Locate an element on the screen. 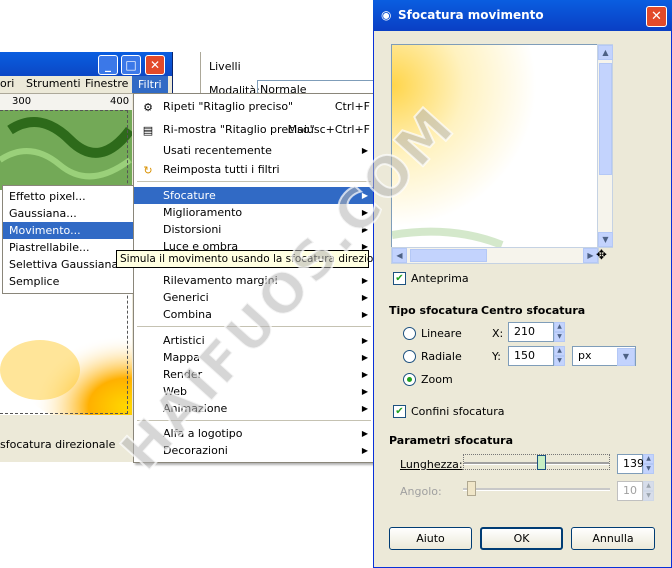 Image resolution: width=672 pixels, height=568 pixels. preview-horizontal-scrollbar: ◀ ▶ is located at coordinates (495, 255).